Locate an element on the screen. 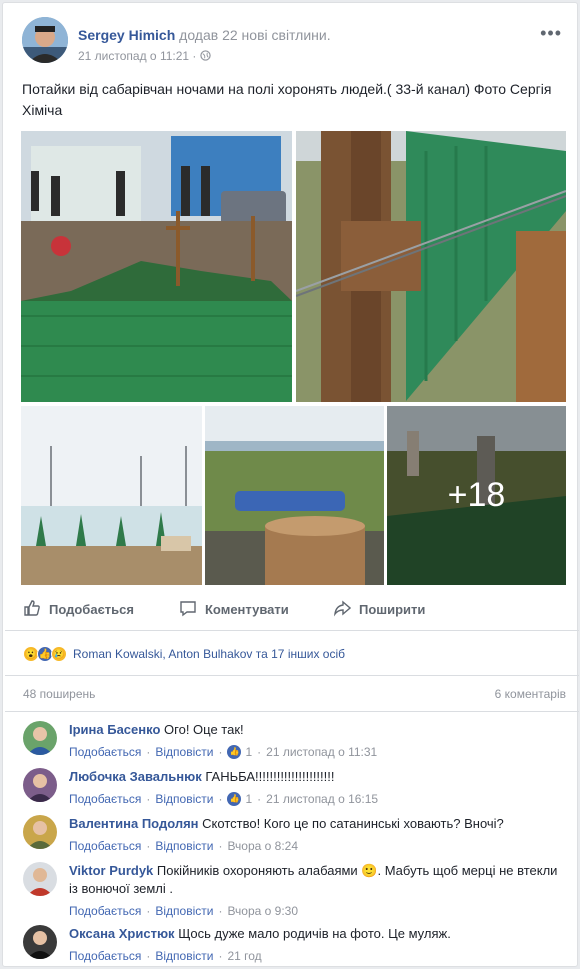 Image resolution: width=580 pixels, height=969 pixels. like-button: Подобається is located at coordinates (78, 609).